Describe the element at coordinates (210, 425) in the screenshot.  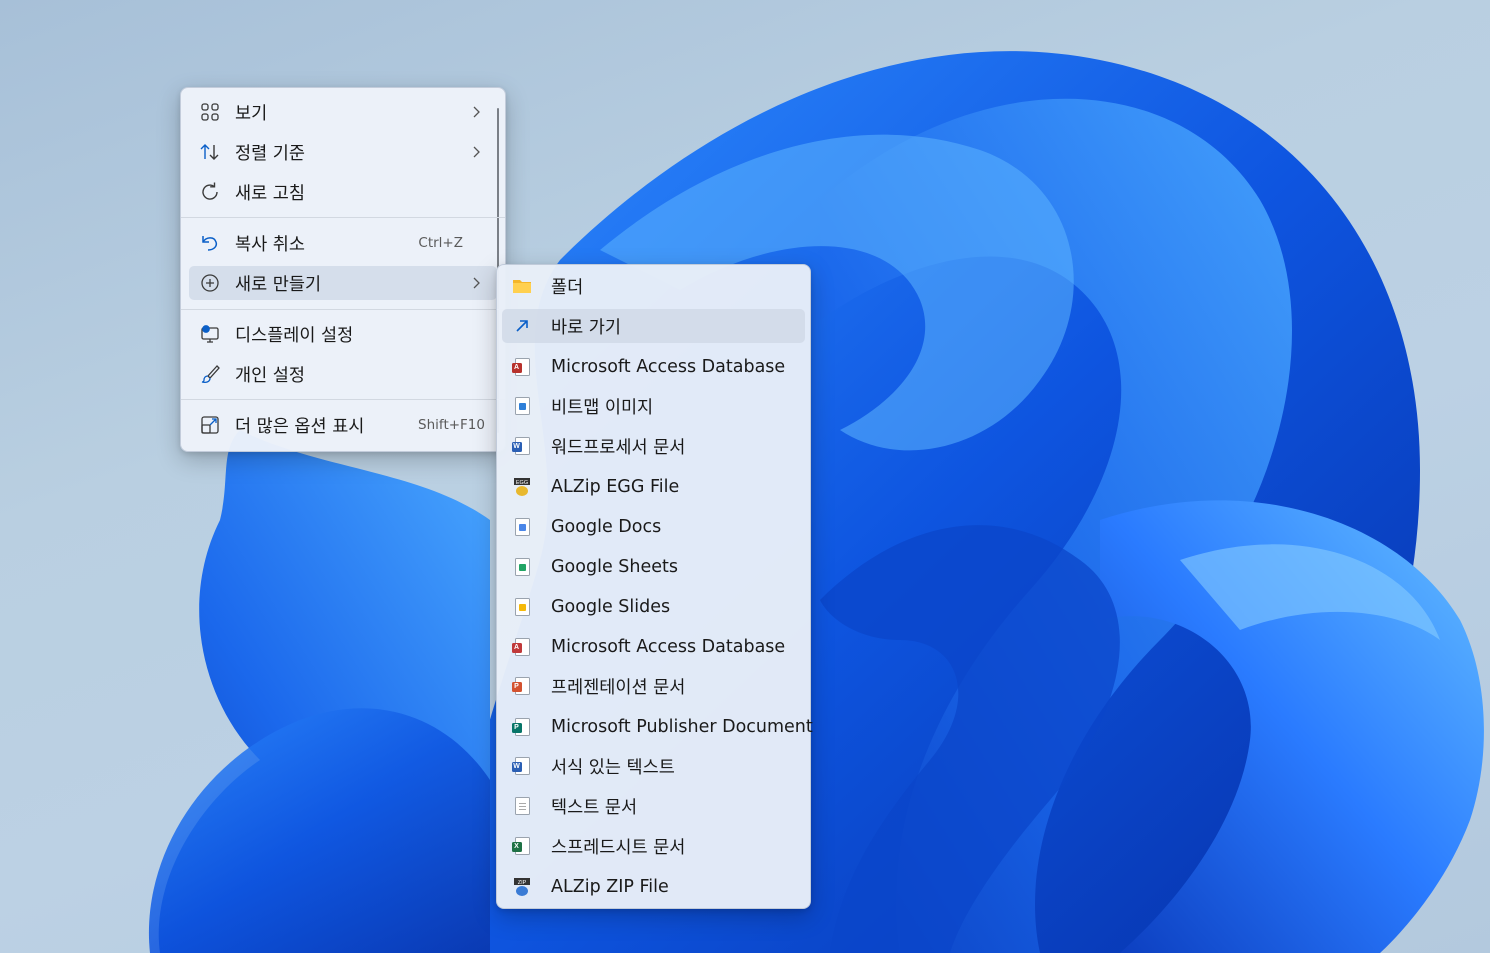
I see `more-options-icon` at that location.